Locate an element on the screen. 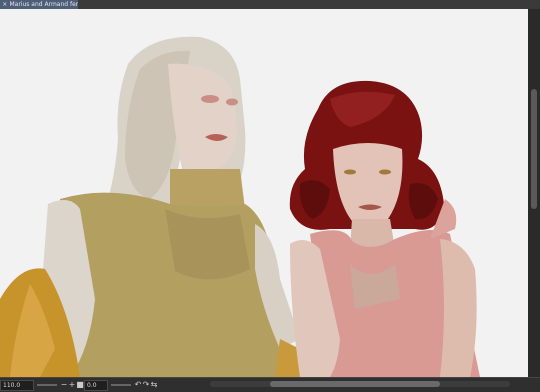 The width and height of the screenshot is (540, 392). status-bar: 110.0 − + ■ 0.0 ↶ ↷ ⇆ is located at coordinates (270, 384).